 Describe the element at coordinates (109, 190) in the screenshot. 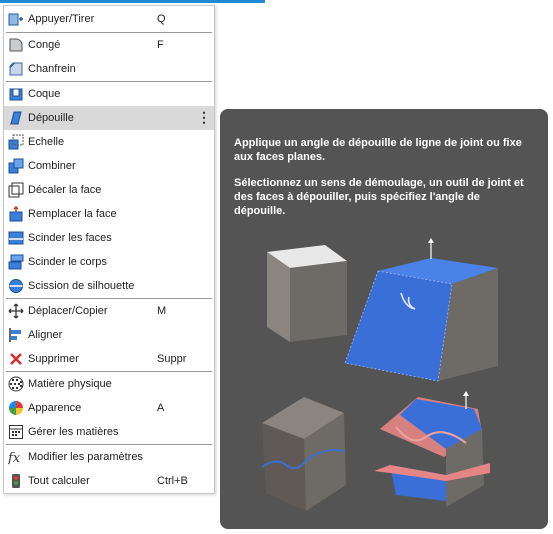

I see `menu-item-offset-face: Décaler la face` at that location.